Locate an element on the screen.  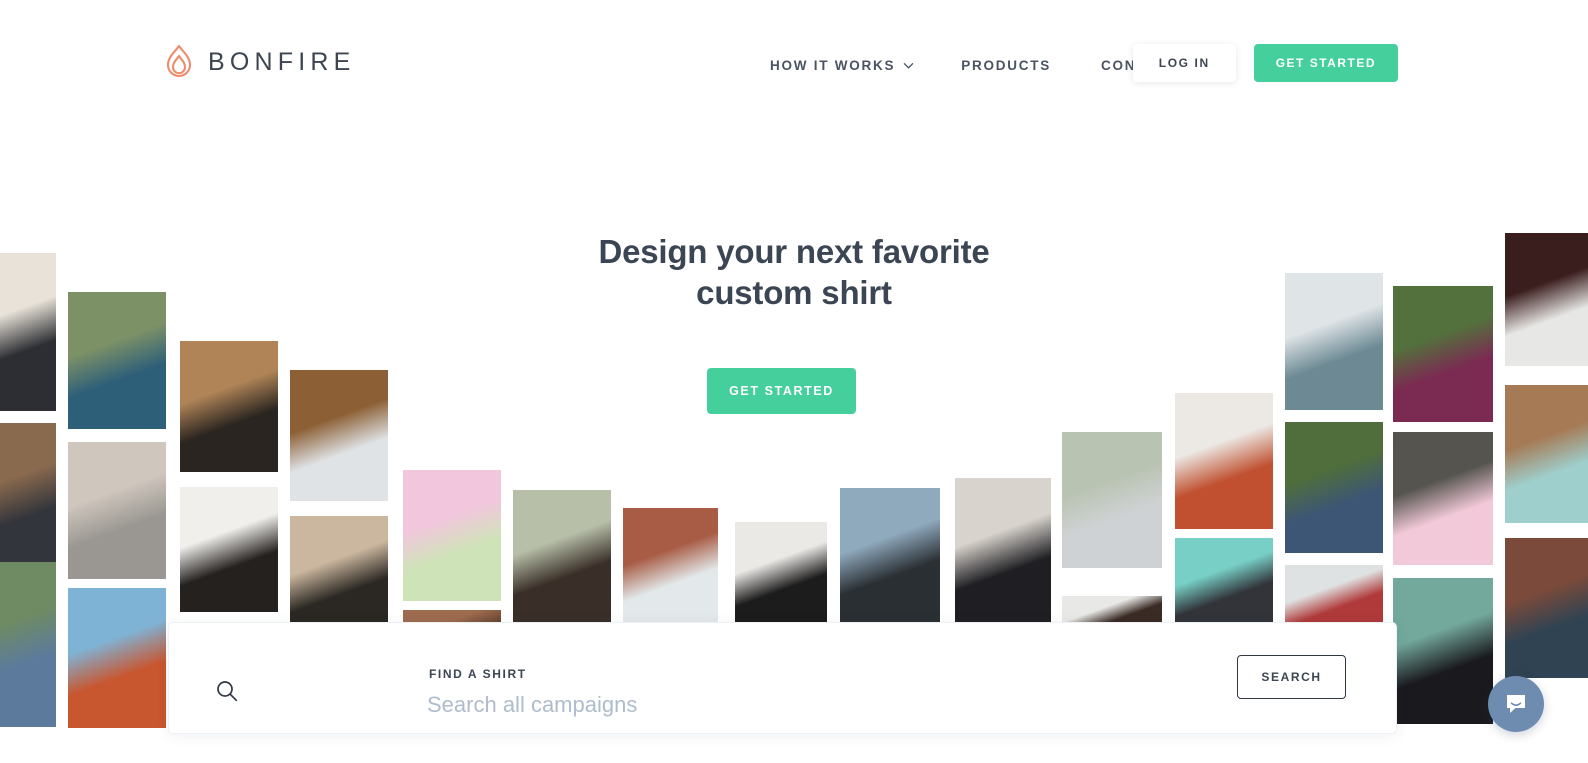
group-teal-background-kids is located at coordinates (1224, 584).